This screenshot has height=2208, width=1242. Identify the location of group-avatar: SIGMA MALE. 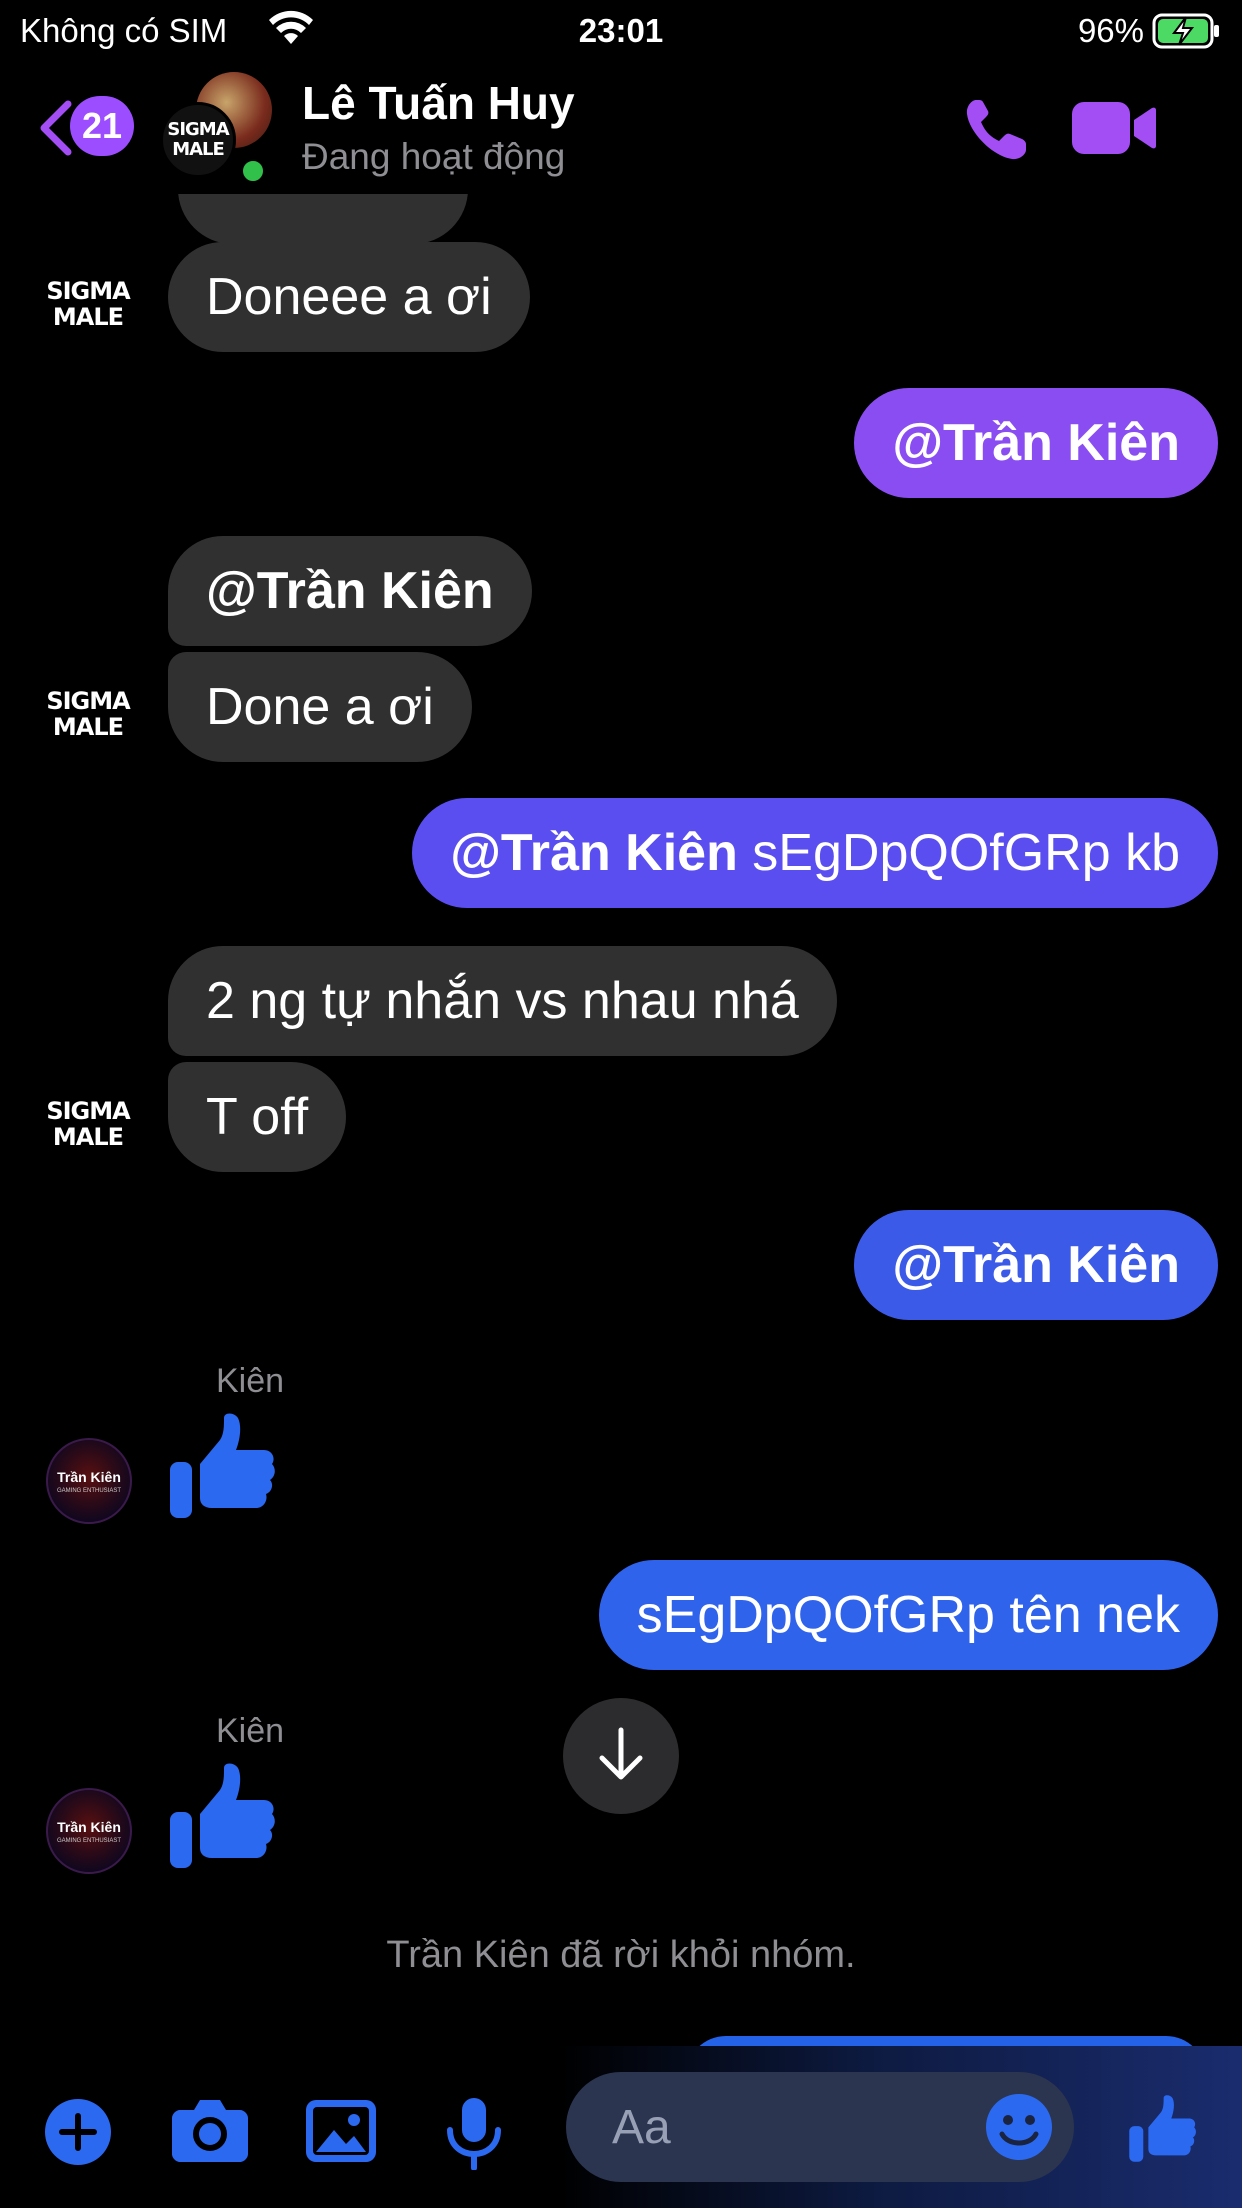
(216, 129).